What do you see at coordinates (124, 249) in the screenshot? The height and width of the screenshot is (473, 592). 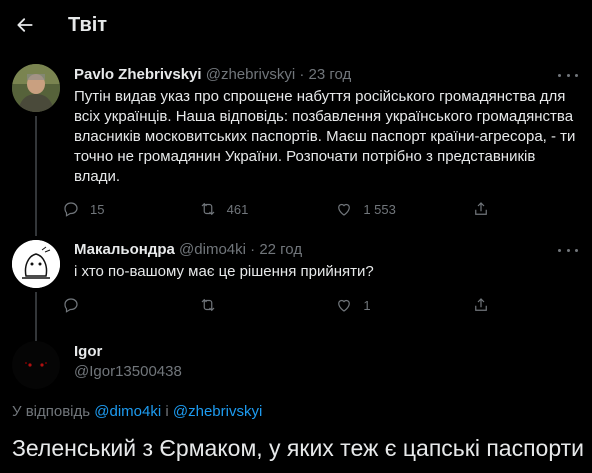 I see `author-name: Макальондра` at bounding box center [124, 249].